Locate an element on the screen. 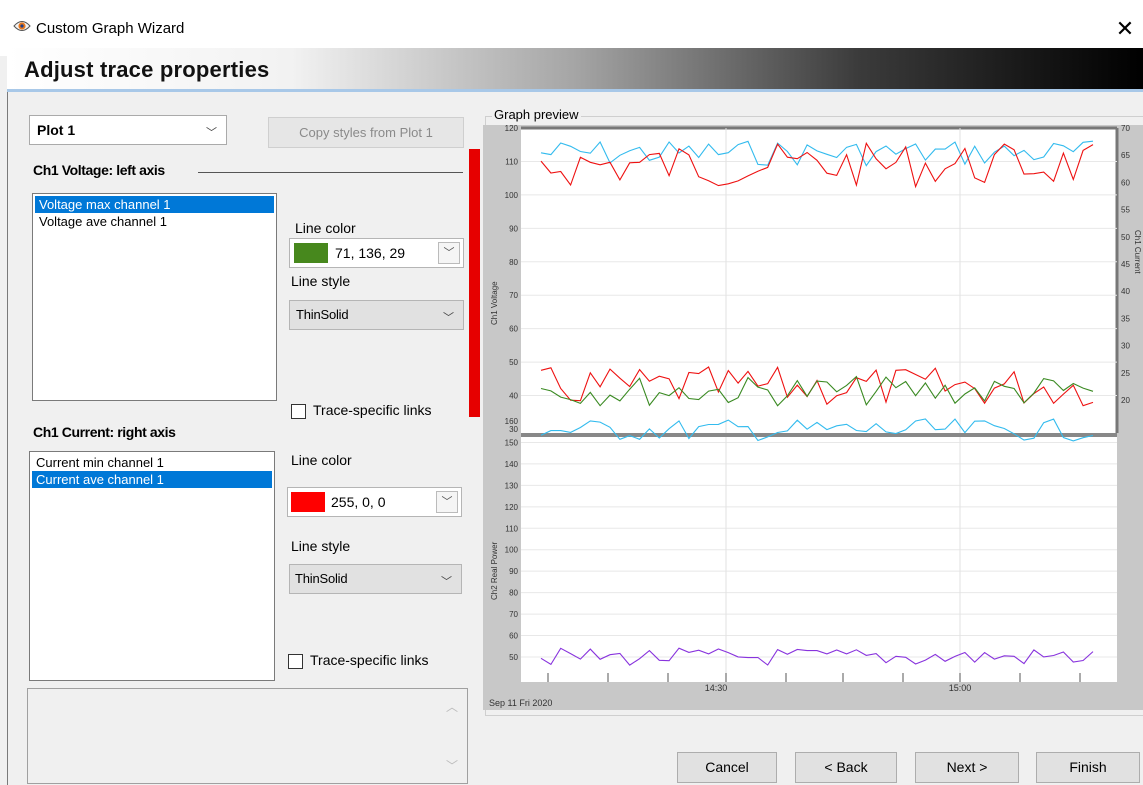 This screenshot has width=1143, height=785. page-title: Adjust trace properties is located at coordinates (147, 69).